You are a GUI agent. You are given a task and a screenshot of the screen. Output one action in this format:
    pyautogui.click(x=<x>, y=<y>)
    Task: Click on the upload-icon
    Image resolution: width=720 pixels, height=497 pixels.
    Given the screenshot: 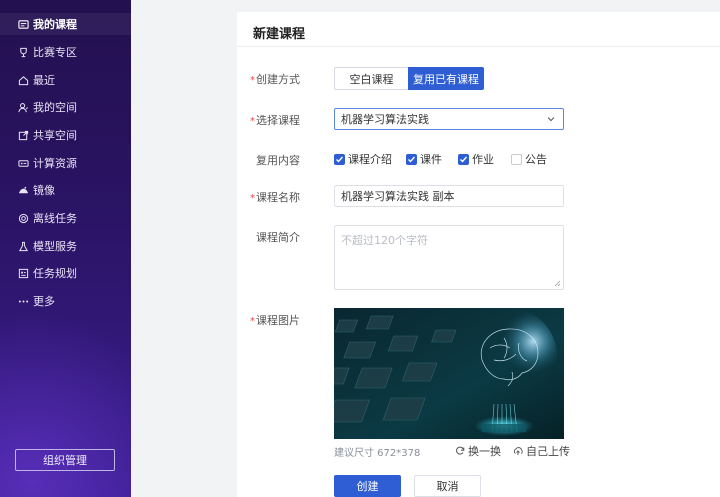 What is the action you would take?
    pyautogui.click(x=518, y=451)
    